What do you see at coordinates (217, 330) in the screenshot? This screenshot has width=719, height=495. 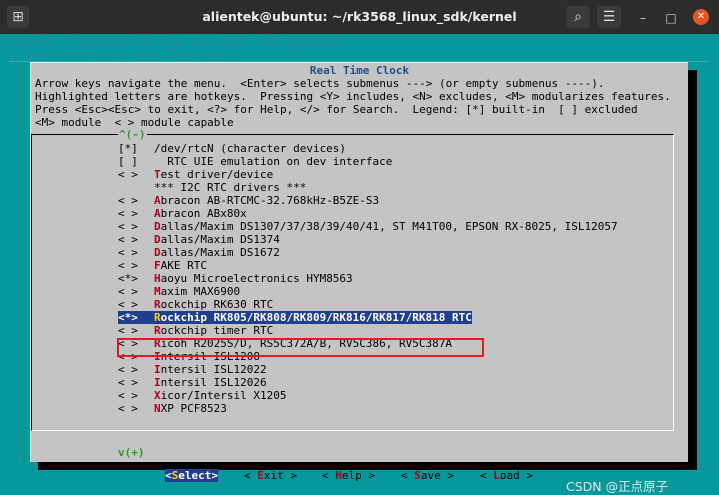 I see `item-label: ockchip timer RTC` at bounding box center [217, 330].